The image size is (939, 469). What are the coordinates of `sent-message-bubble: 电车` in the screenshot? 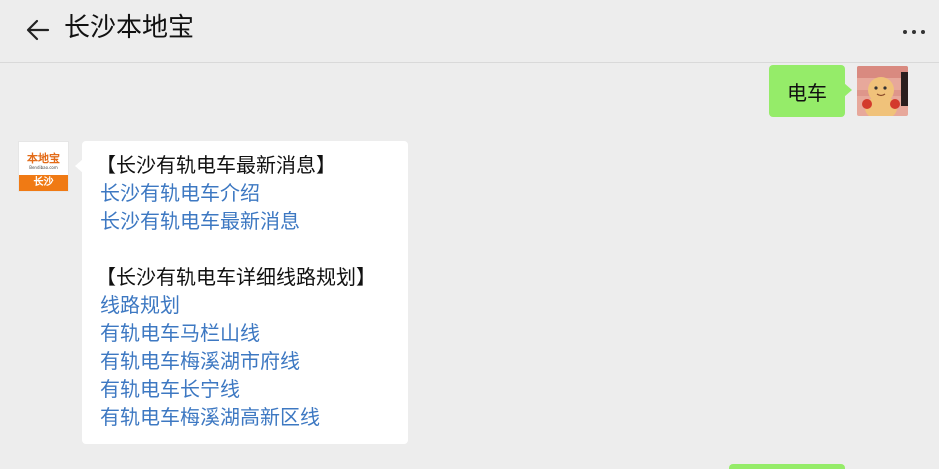 It's located at (810, 91).